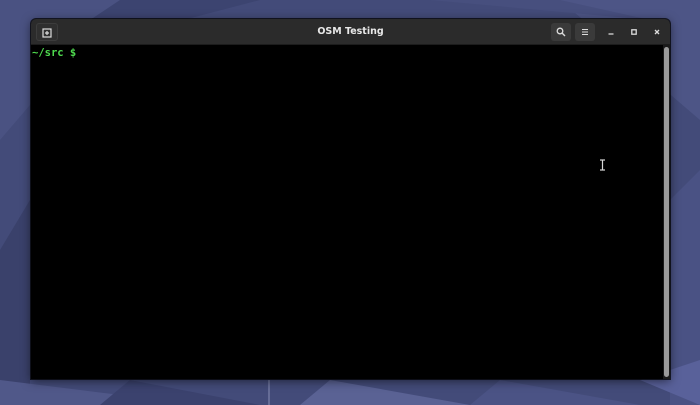 Image resolution: width=700 pixels, height=405 pixels. I want to click on maximize-icon, so click(634, 32).